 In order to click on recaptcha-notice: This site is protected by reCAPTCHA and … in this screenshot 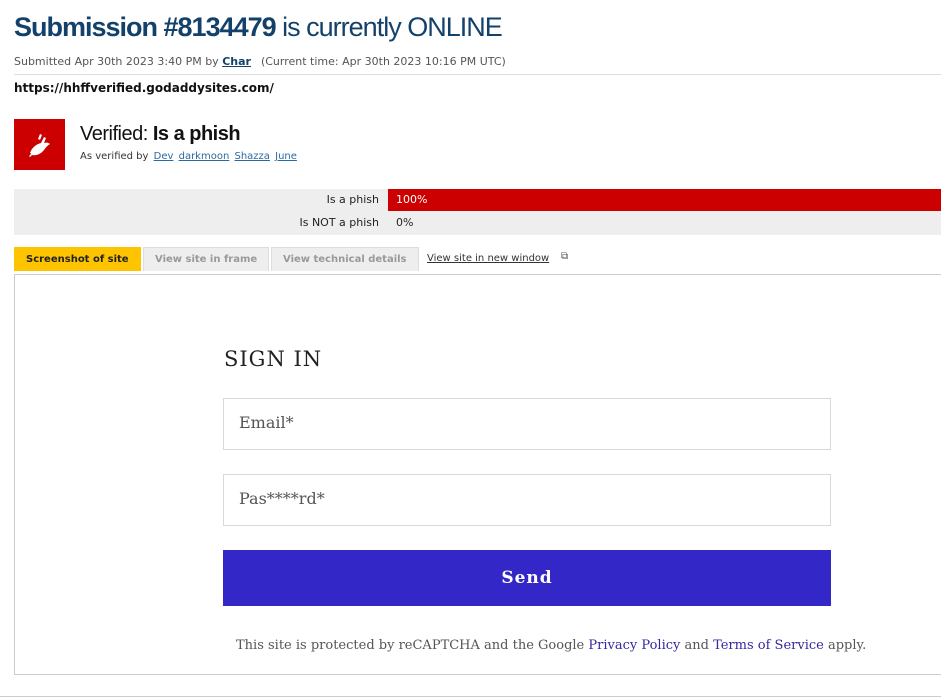, I will do `click(551, 645)`.